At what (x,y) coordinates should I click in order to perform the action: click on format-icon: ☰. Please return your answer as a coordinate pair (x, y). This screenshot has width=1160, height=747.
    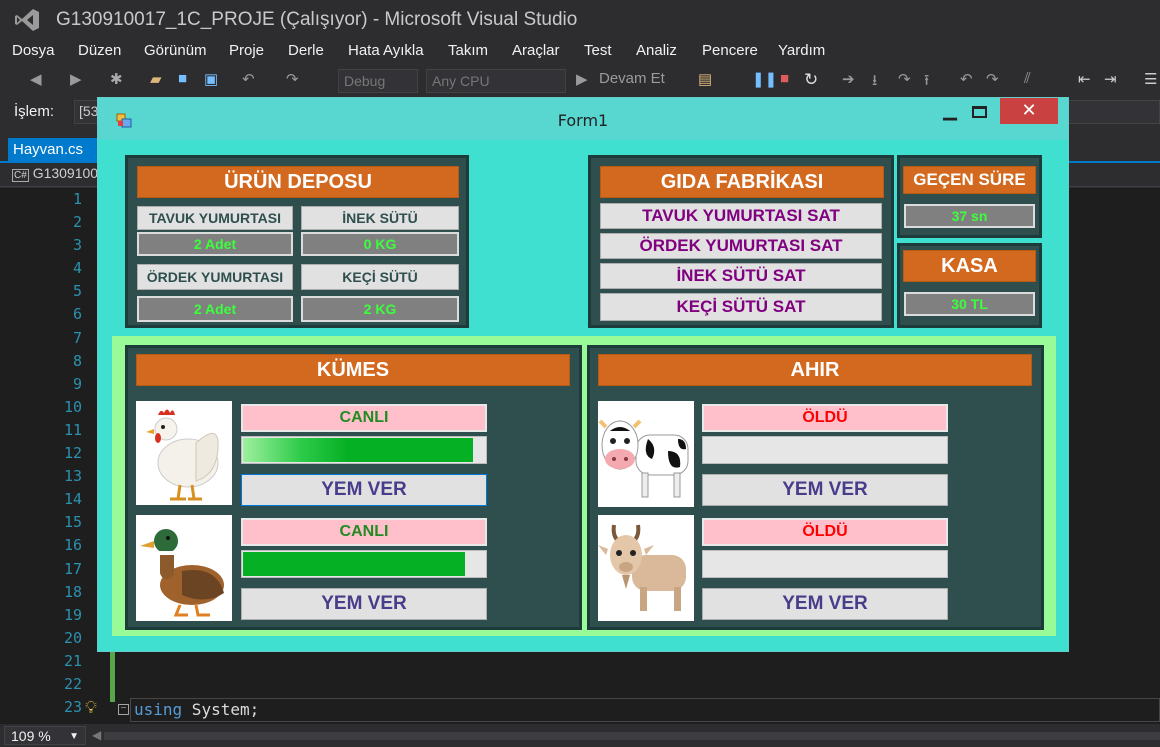
    Looking at the image, I should click on (1150, 79).